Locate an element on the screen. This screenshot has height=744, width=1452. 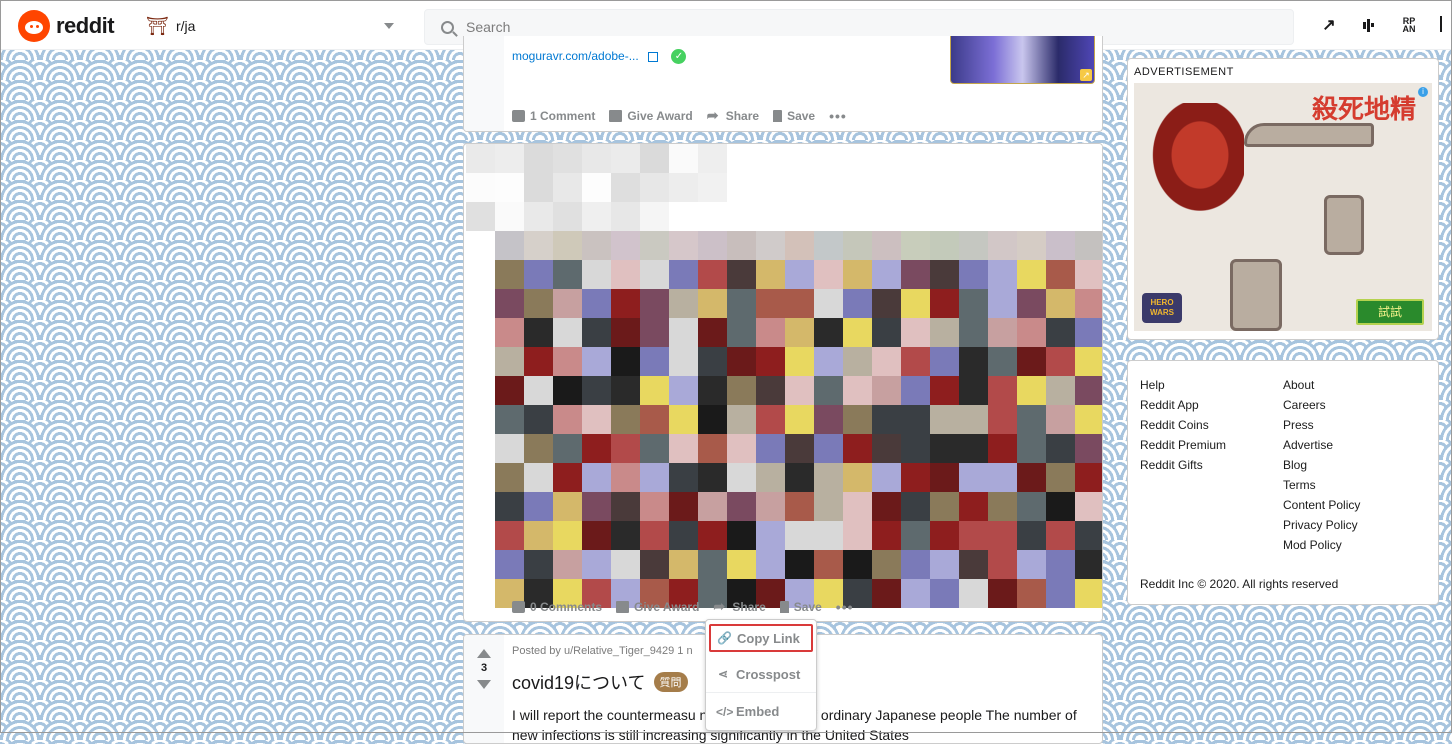
copy-link-menu-item: 🔗 Copy Link is located at coordinates (761, 638).